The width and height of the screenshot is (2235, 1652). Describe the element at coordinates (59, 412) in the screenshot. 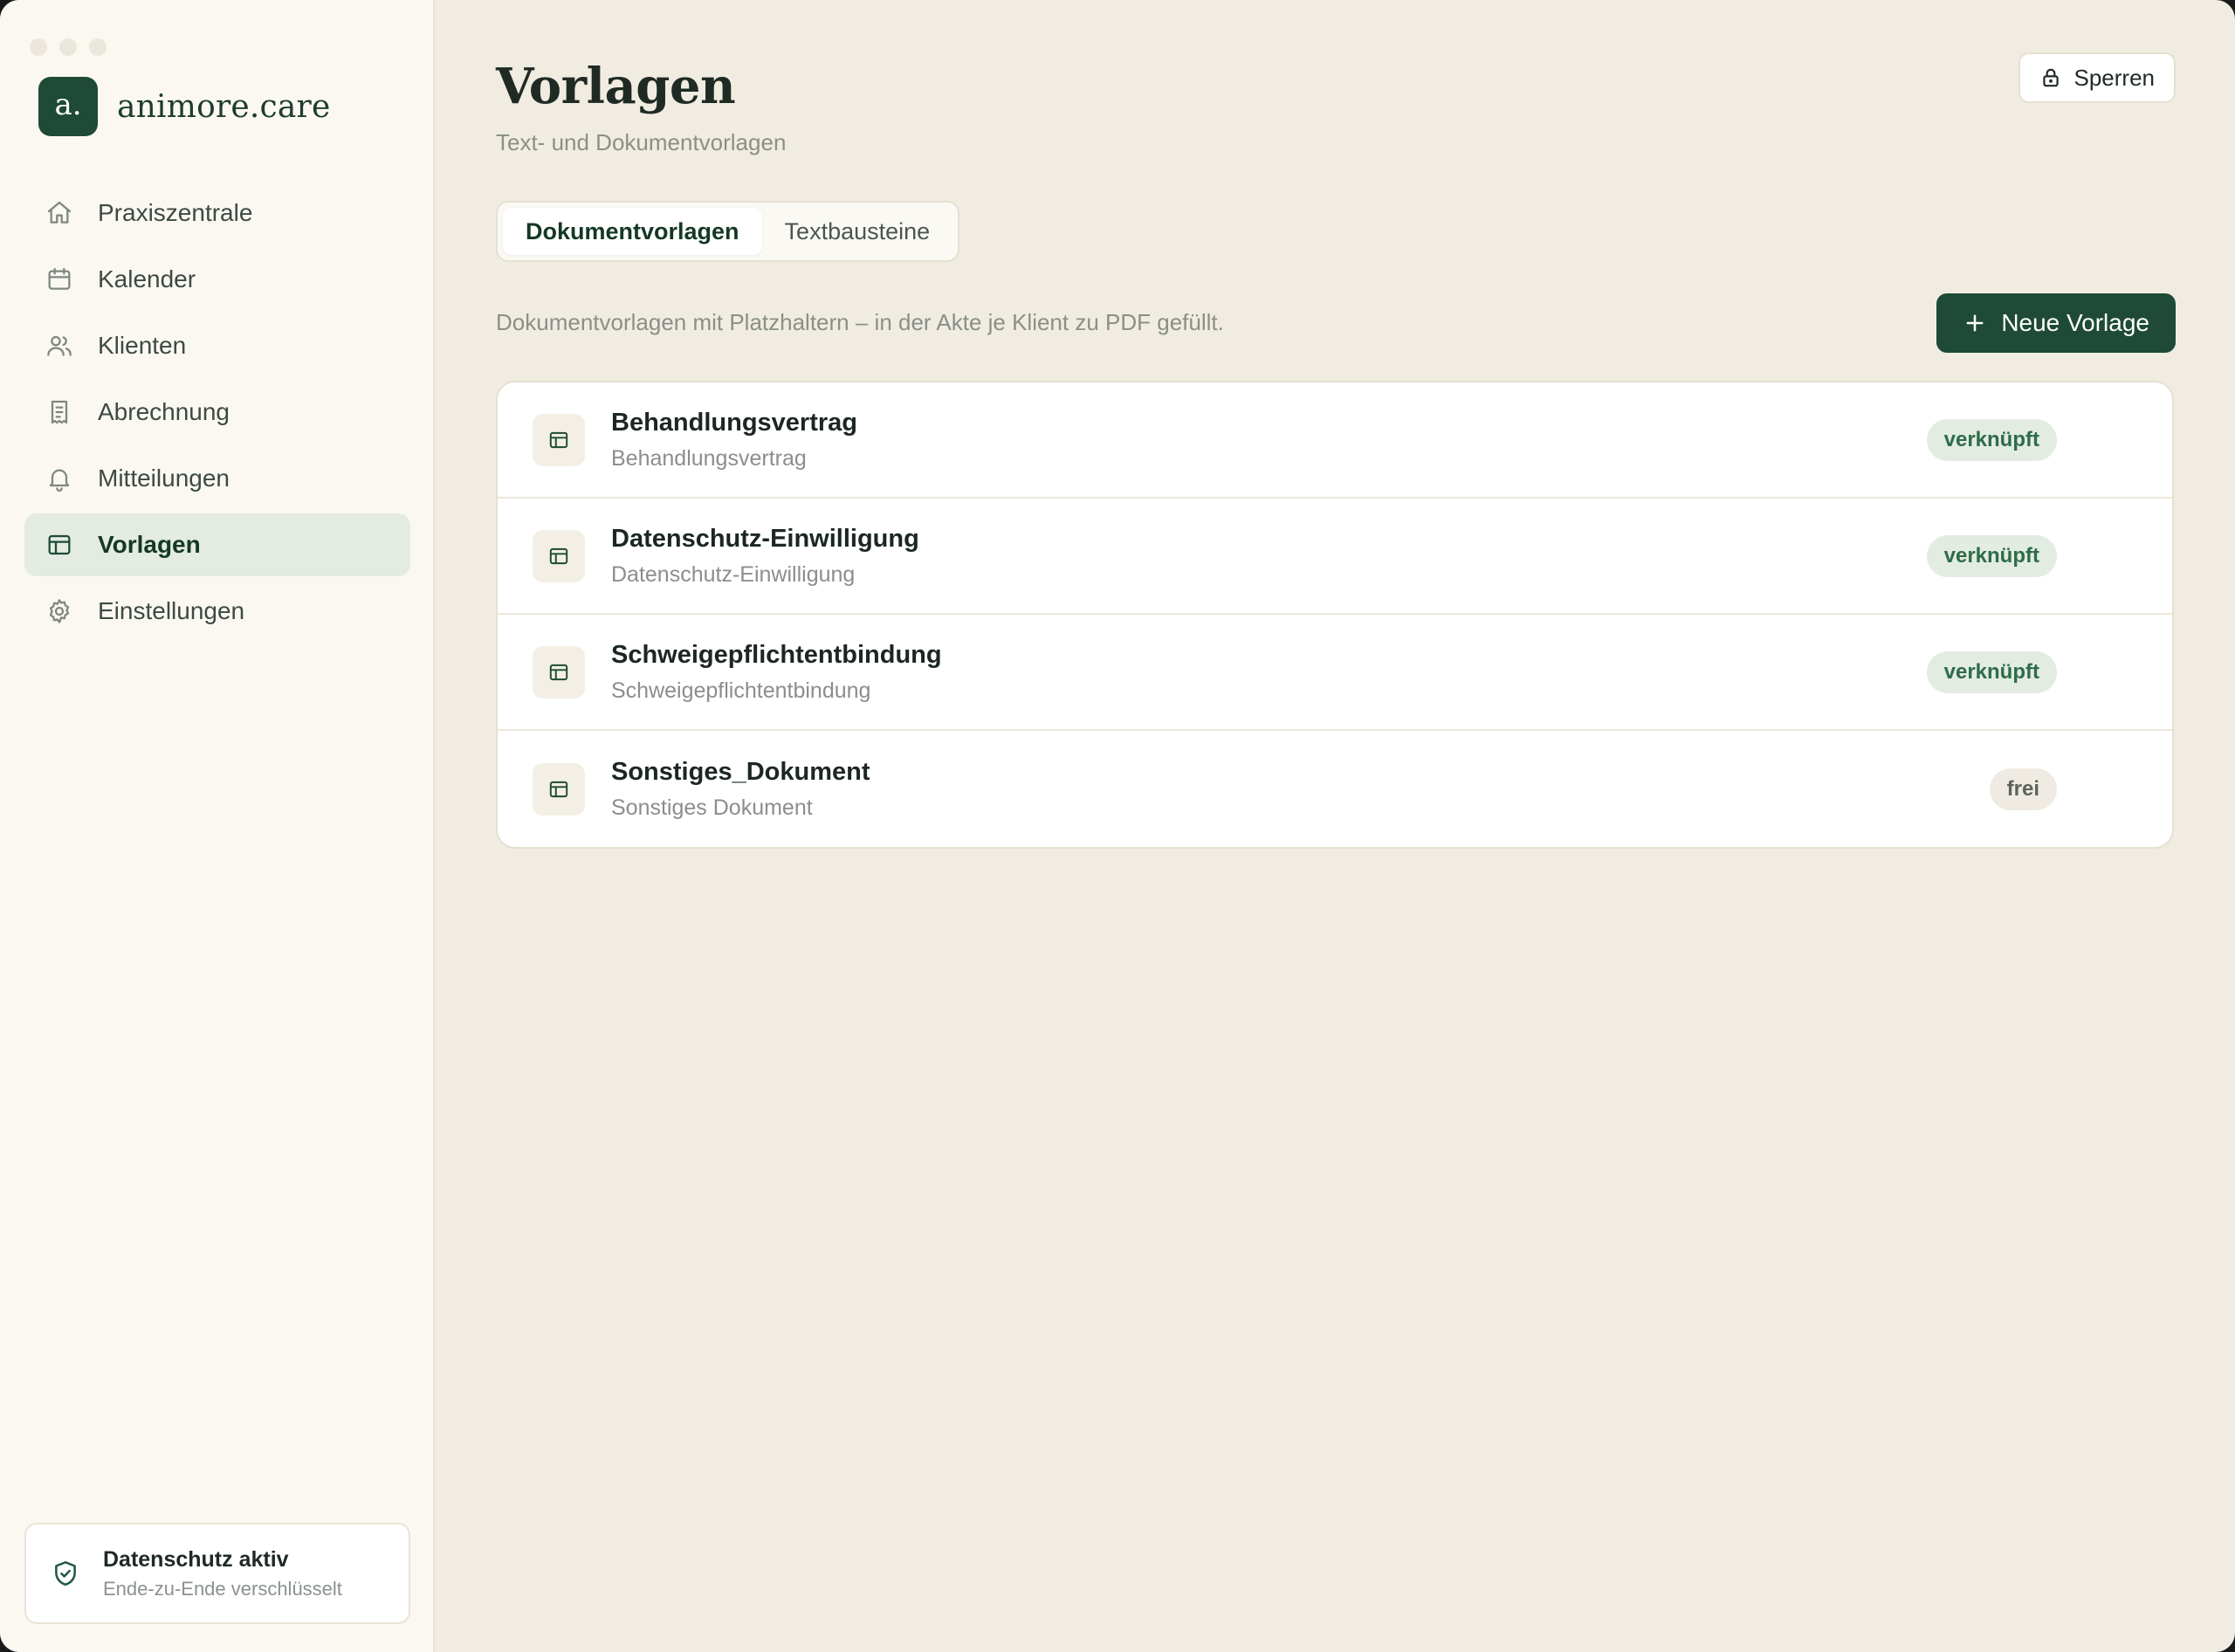

I see `receipt-icon` at that location.